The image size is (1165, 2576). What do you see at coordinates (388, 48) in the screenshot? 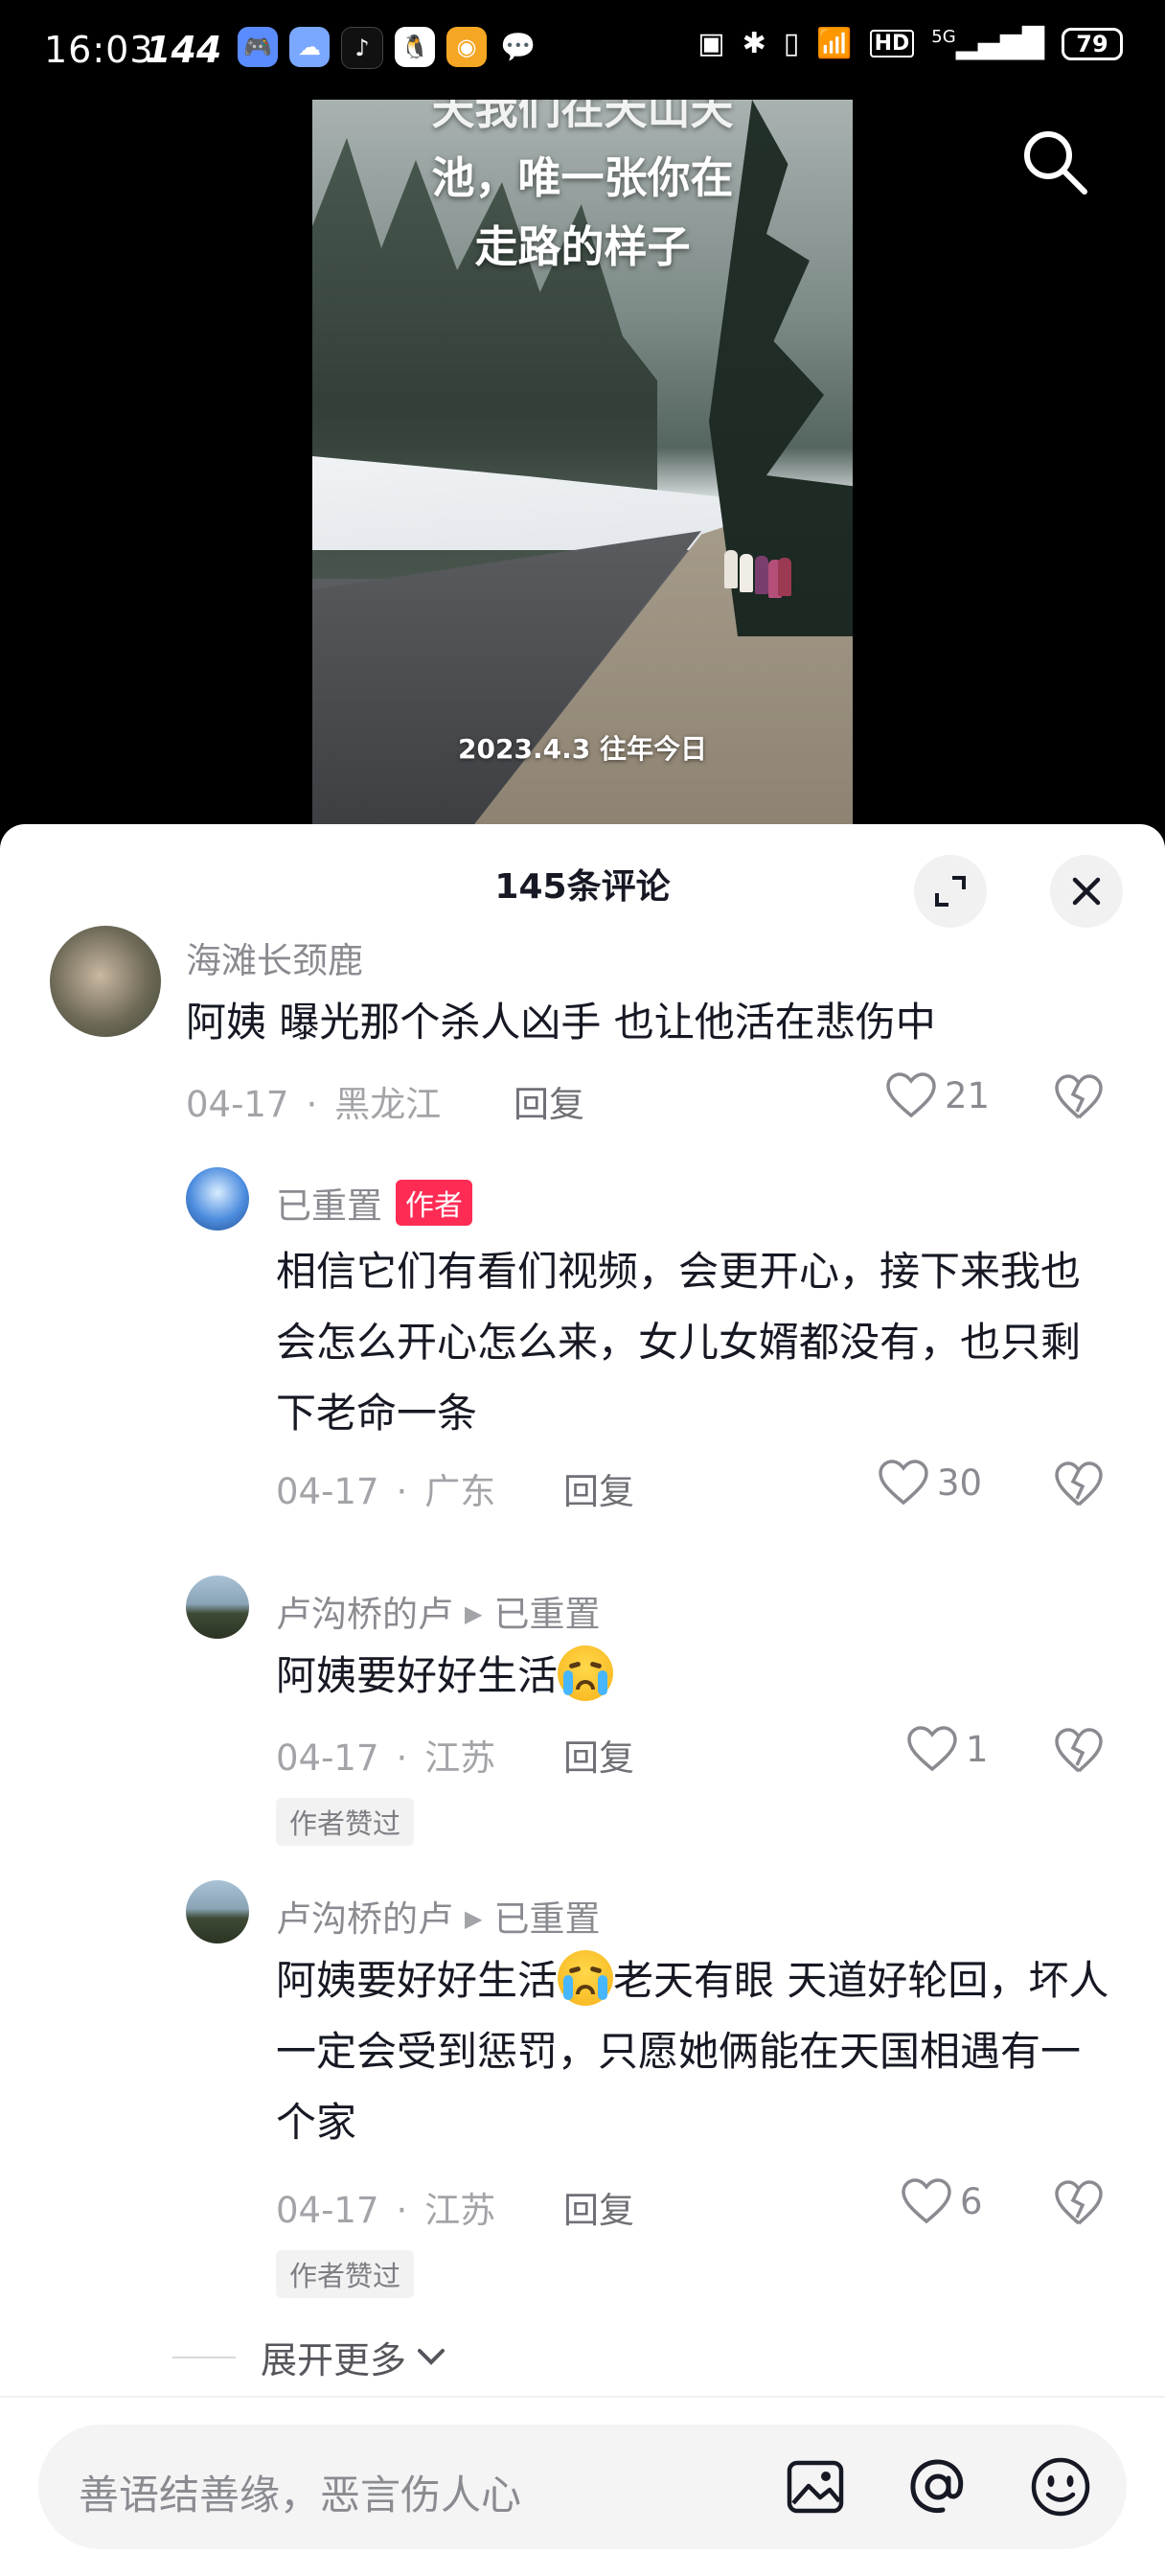
I see `notification-icons: 🎮 ☁ ♪ 🐧 ◉ 💬` at bounding box center [388, 48].